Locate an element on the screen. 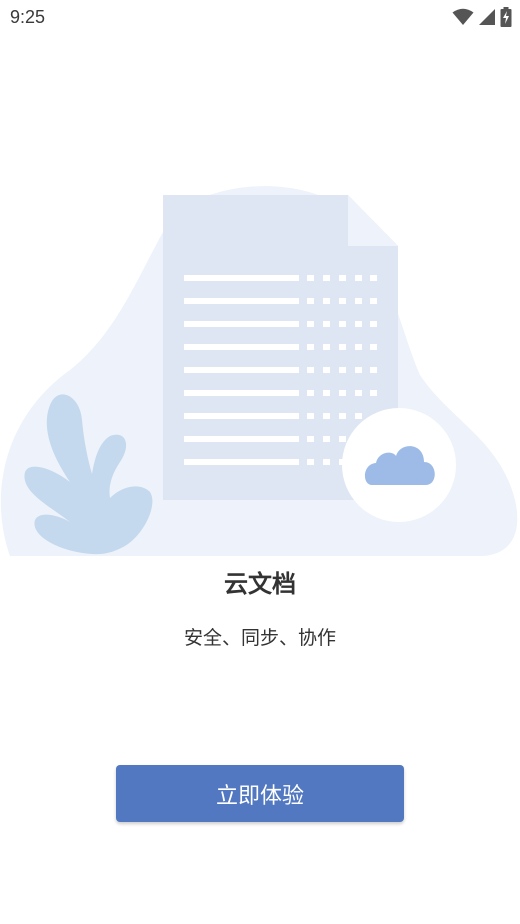 The height and width of the screenshot is (924, 520). status-icons is located at coordinates (482, 17).